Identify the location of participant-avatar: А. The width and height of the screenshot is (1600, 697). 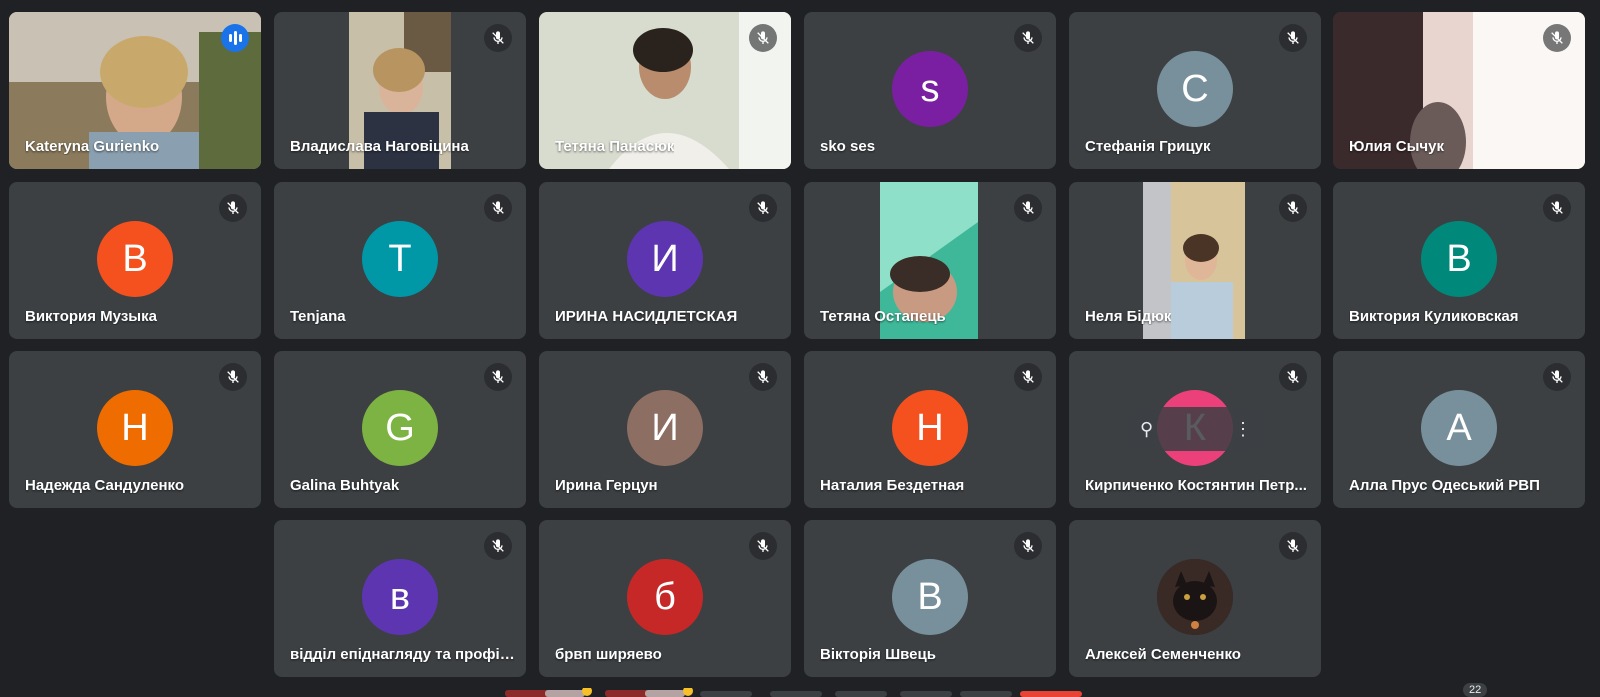
(1459, 428).